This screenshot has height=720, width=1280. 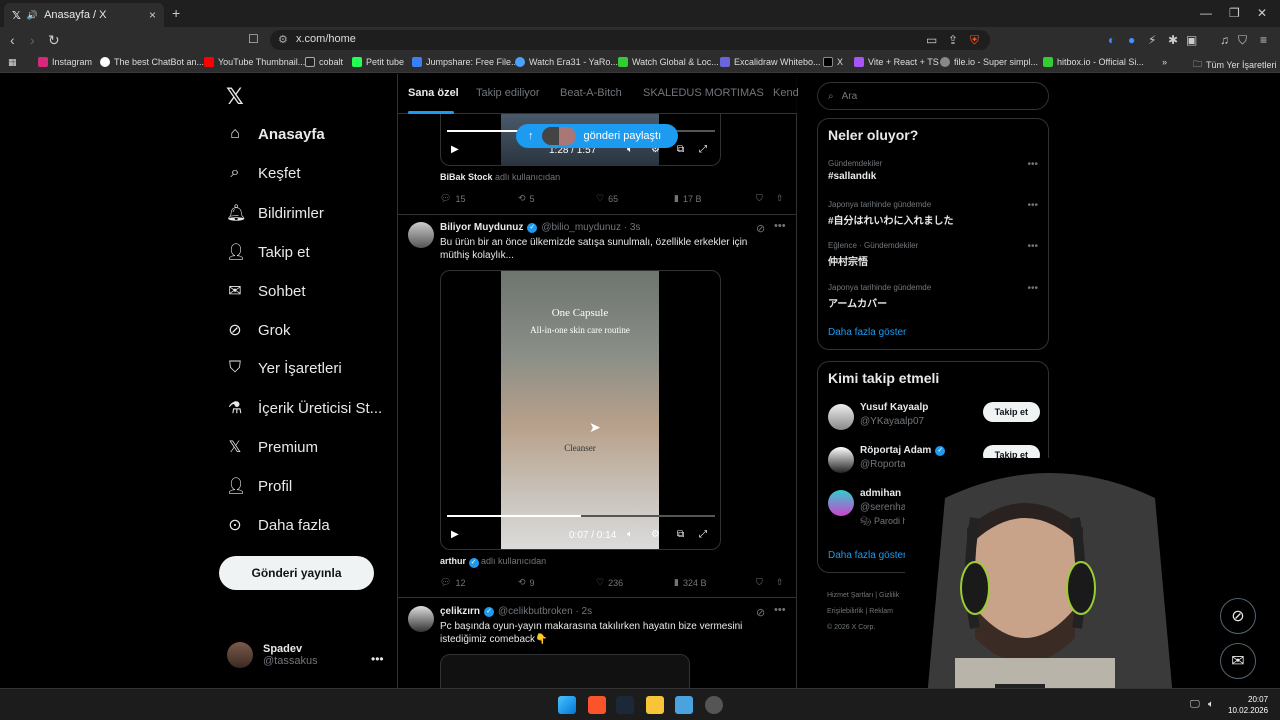 What do you see at coordinates (1224, 40) in the screenshot?
I see `media-icon: ♫` at bounding box center [1224, 40].